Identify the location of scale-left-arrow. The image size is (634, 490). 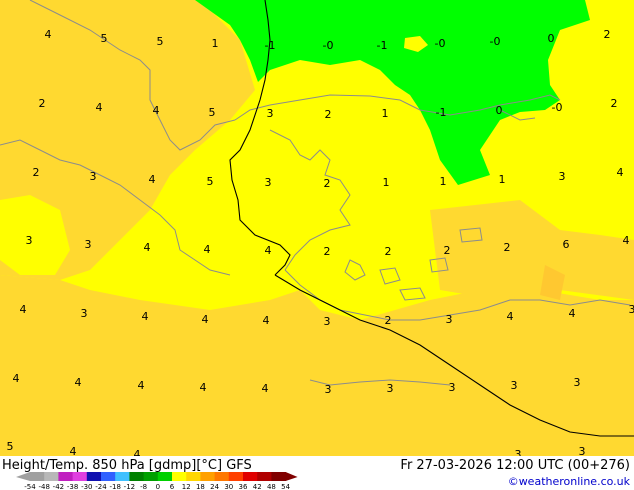
(23, 476).